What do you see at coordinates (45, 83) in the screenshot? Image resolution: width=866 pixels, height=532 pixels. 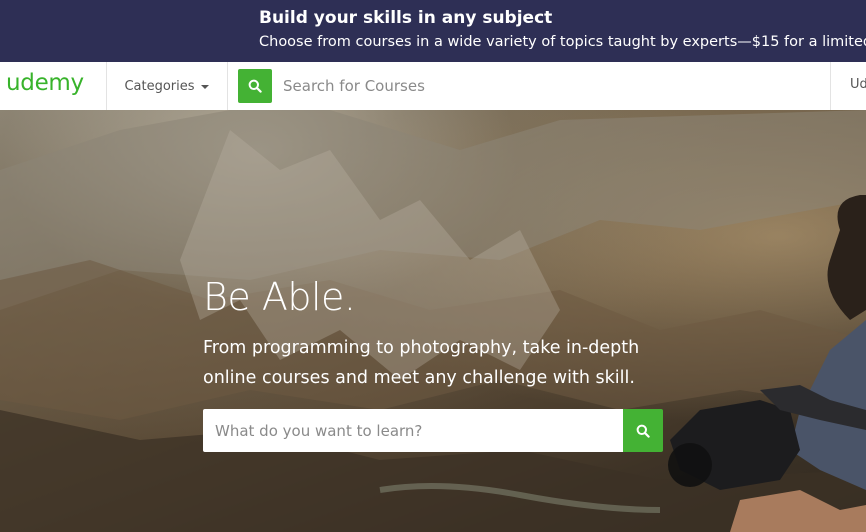 I see `udemy-logo: udemy` at bounding box center [45, 83].